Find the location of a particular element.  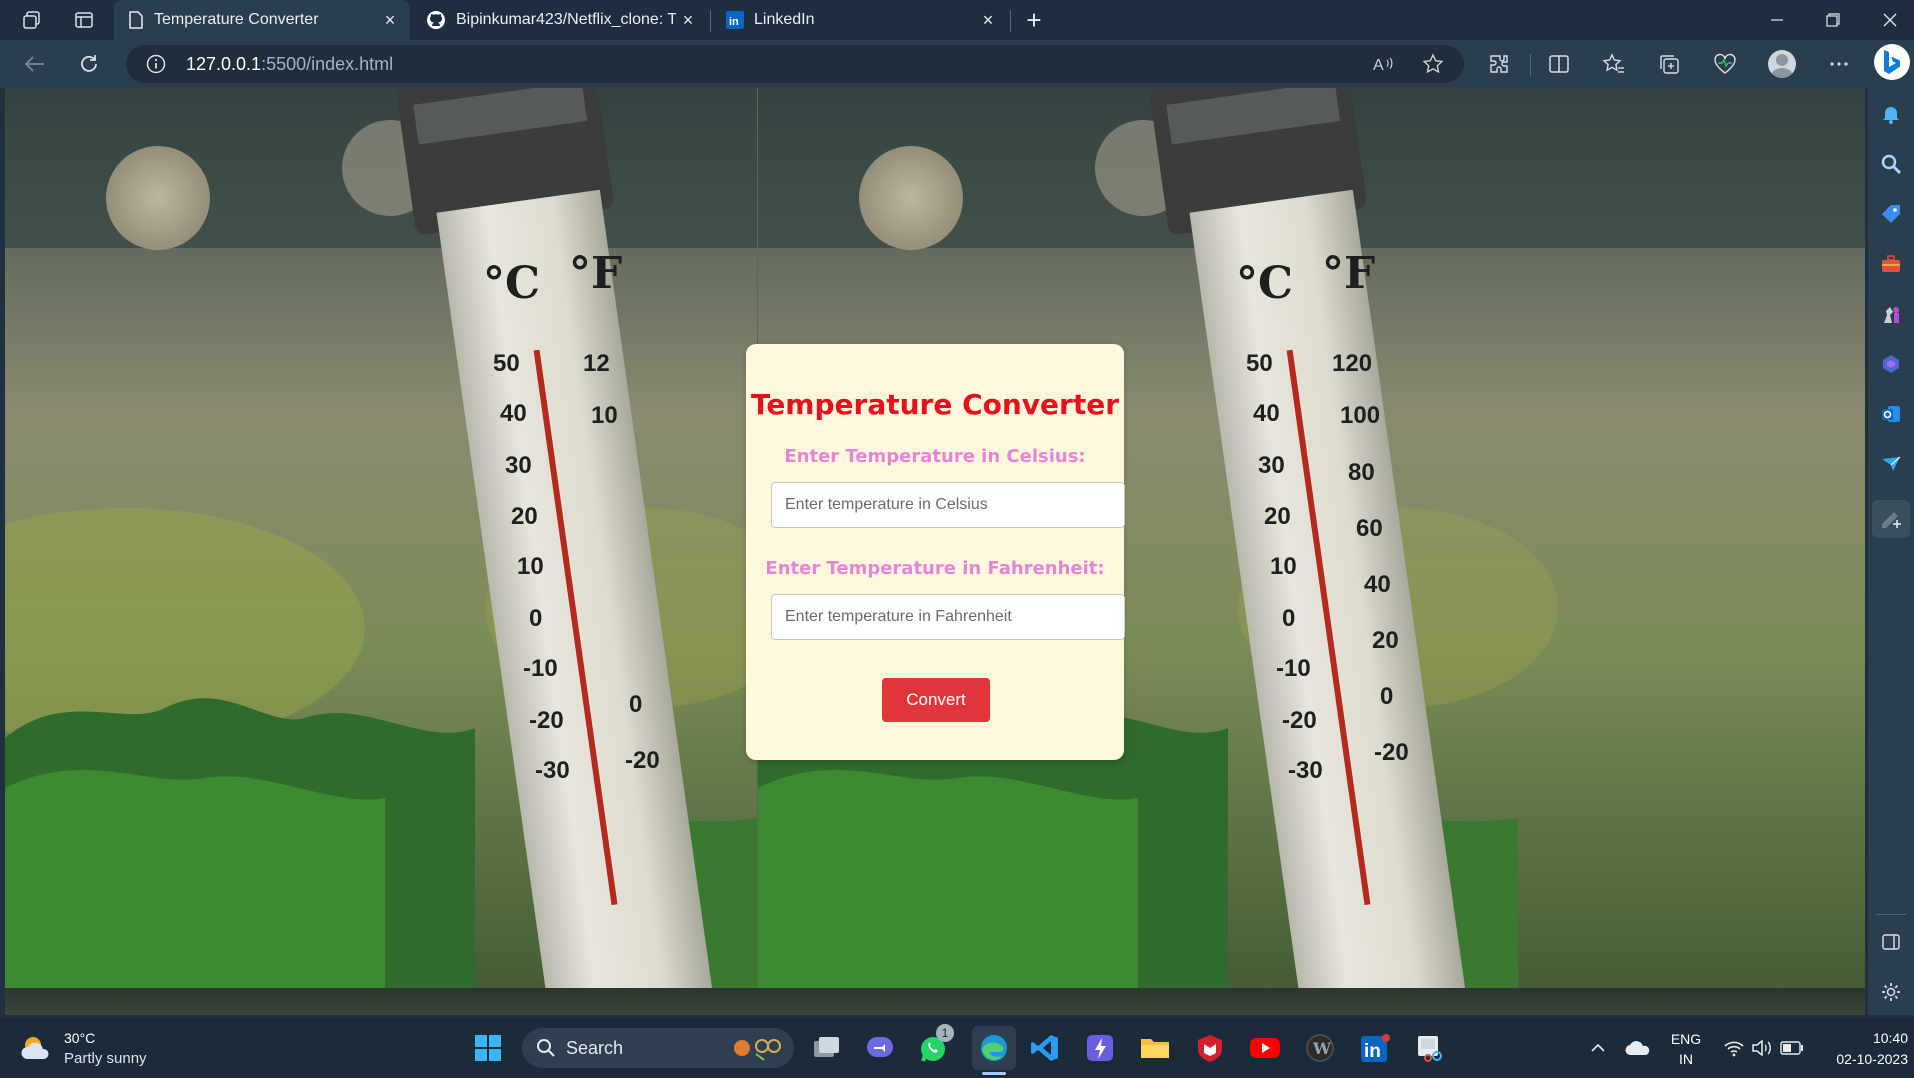

convert-button: Convert is located at coordinates (936, 700).